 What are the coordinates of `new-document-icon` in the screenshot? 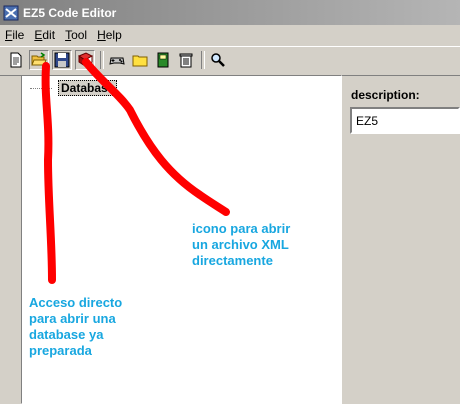 It's located at (16, 60).